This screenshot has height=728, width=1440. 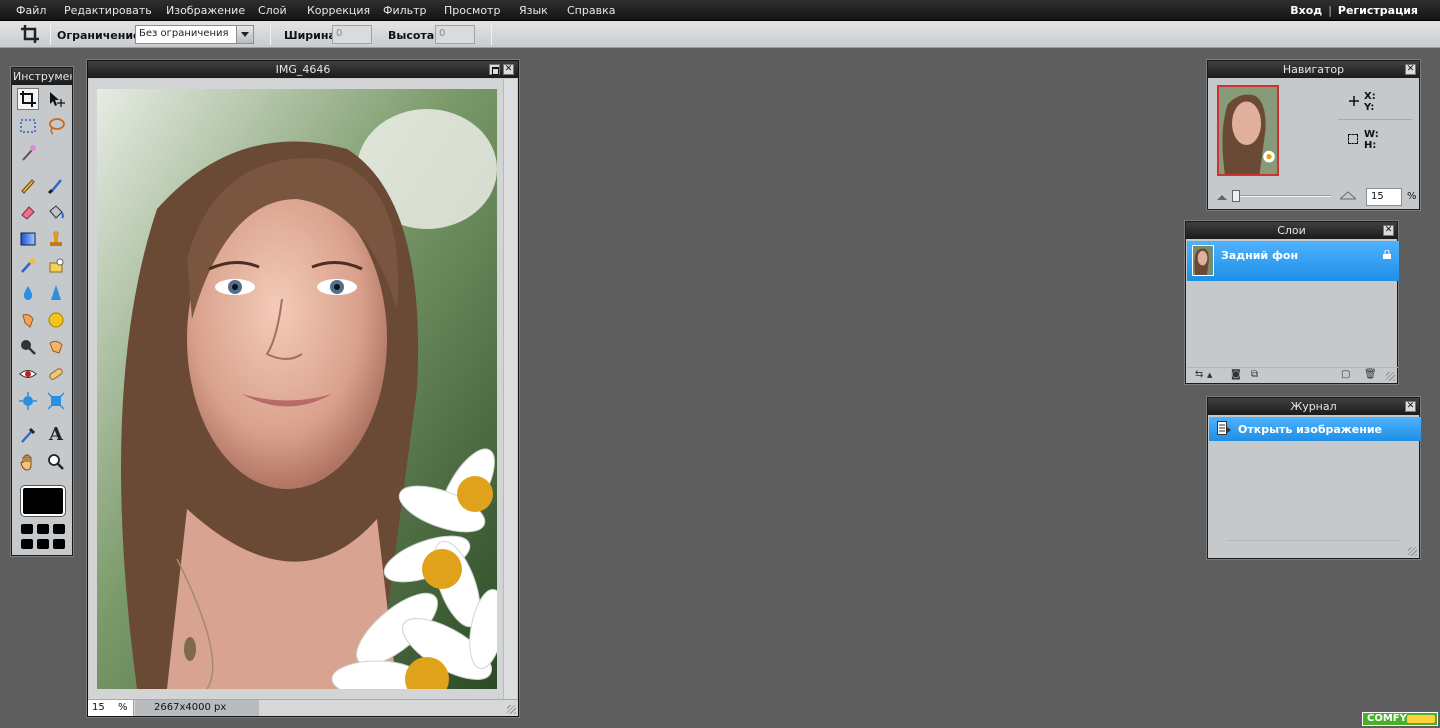 I want to click on drawing-tool, so click(x=56, y=266).